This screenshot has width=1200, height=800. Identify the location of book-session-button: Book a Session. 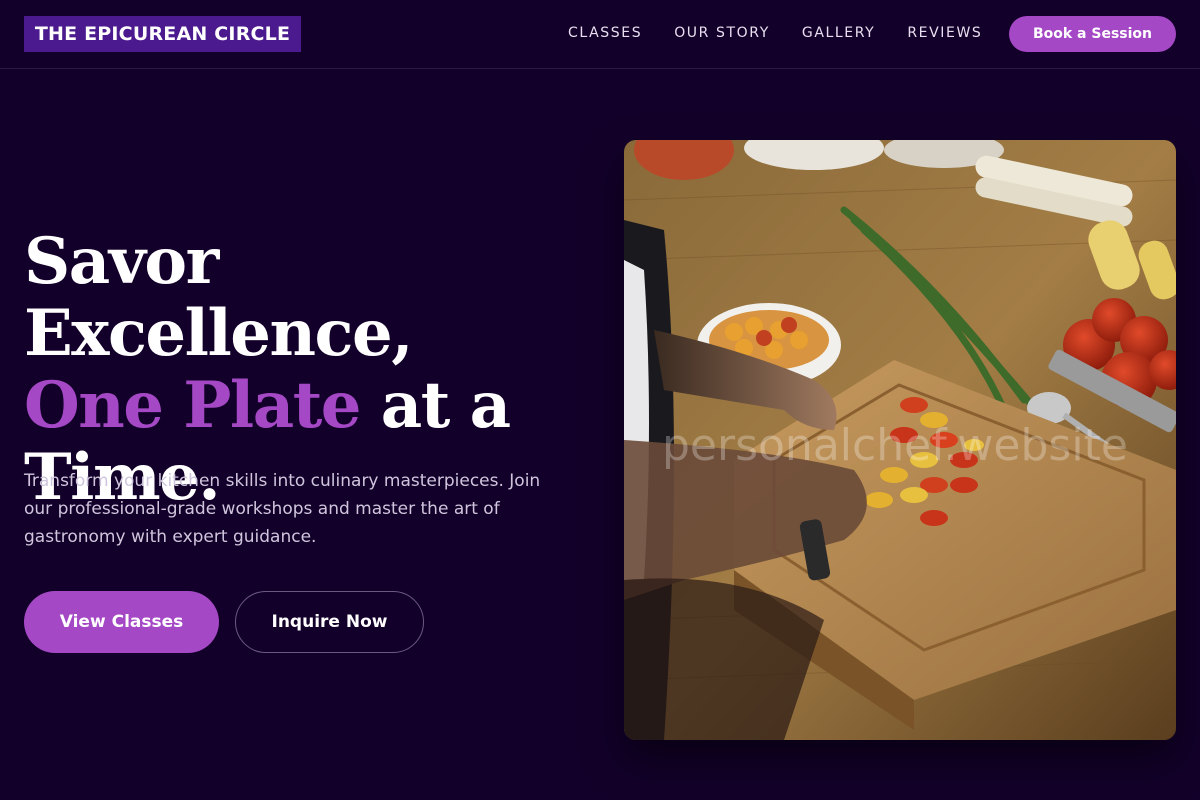
(1092, 34).